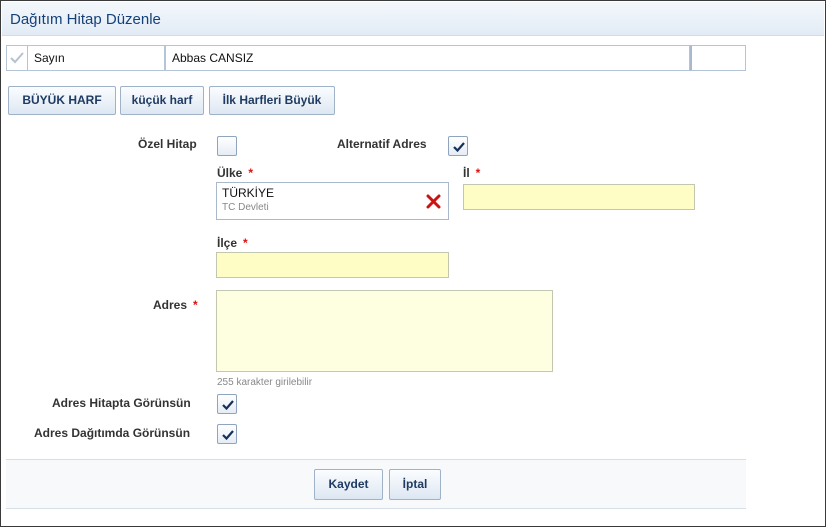  What do you see at coordinates (162, 100) in the screenshot?
I see `lowercase-button: küçük harf` at bounding box center [162, 100].